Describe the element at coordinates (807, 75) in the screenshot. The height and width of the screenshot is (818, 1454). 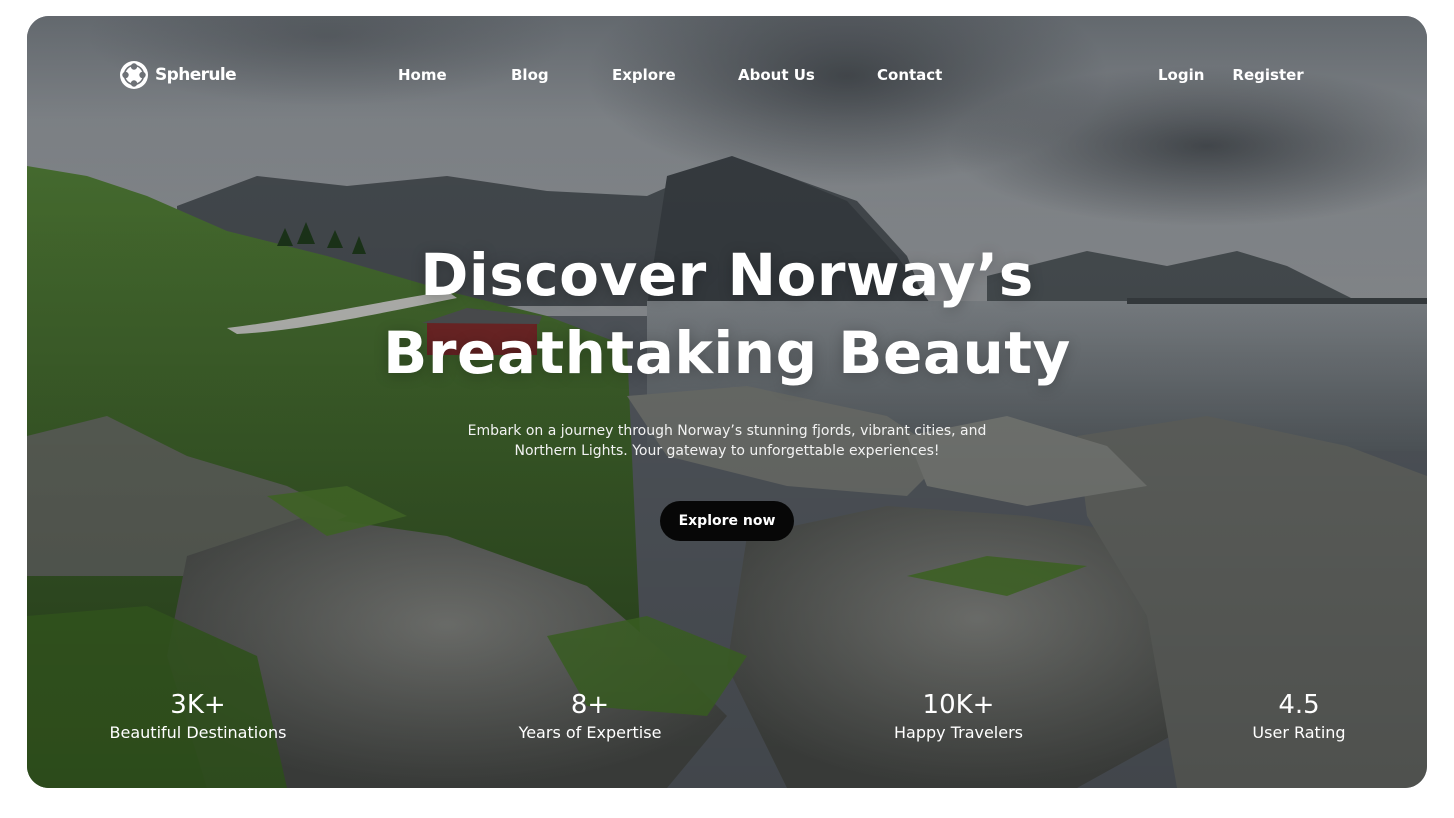
I see `nav-link-about-us: About Us` at that location.